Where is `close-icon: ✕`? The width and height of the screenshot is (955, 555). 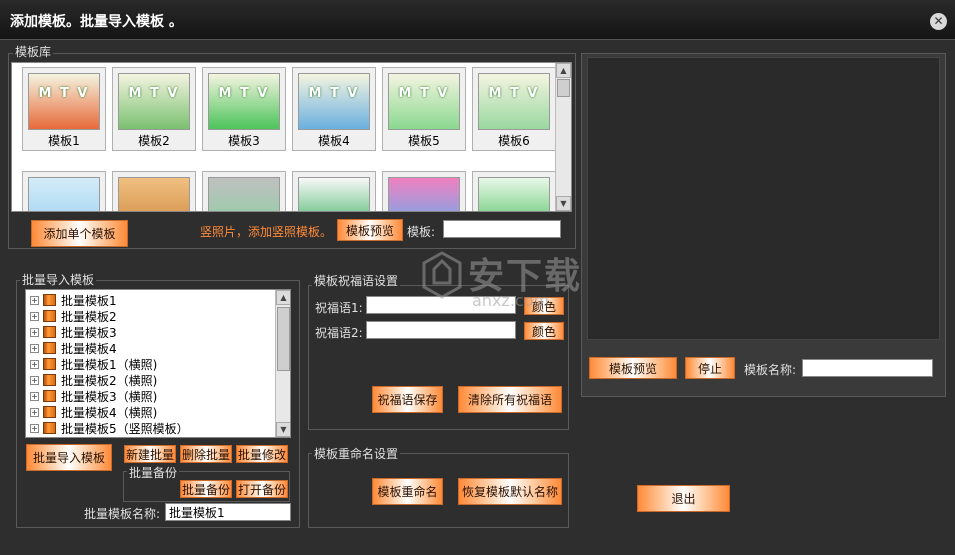 close-icon: ✕ is located at coordinates (938, 21).